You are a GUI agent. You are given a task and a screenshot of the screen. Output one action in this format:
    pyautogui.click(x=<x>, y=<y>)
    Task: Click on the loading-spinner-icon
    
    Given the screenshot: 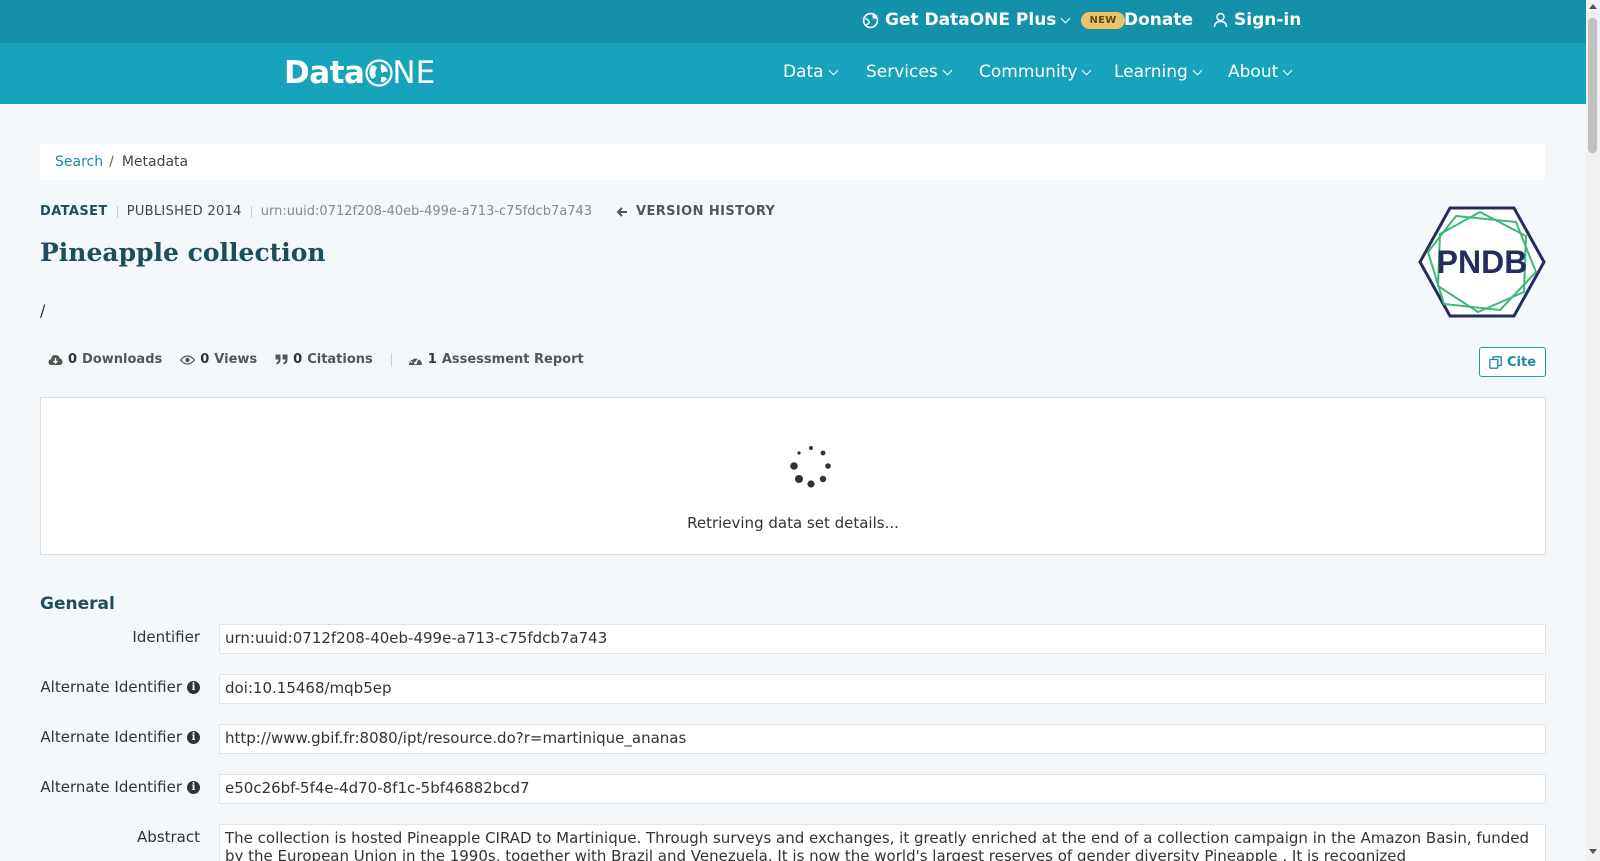 What is the action you would take?
    pyautogui.click(x=810, y=467)
    